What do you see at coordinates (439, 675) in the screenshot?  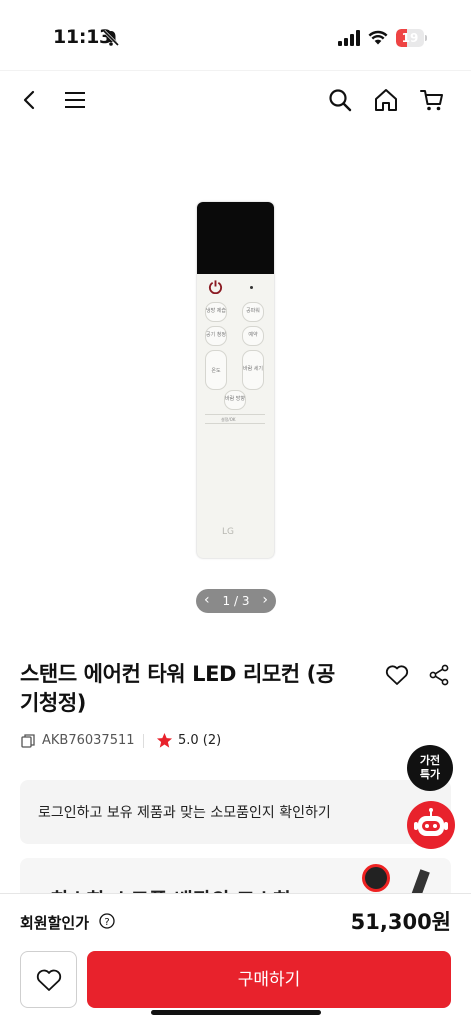 I see `share-icon` at bounding box center [439, 675].